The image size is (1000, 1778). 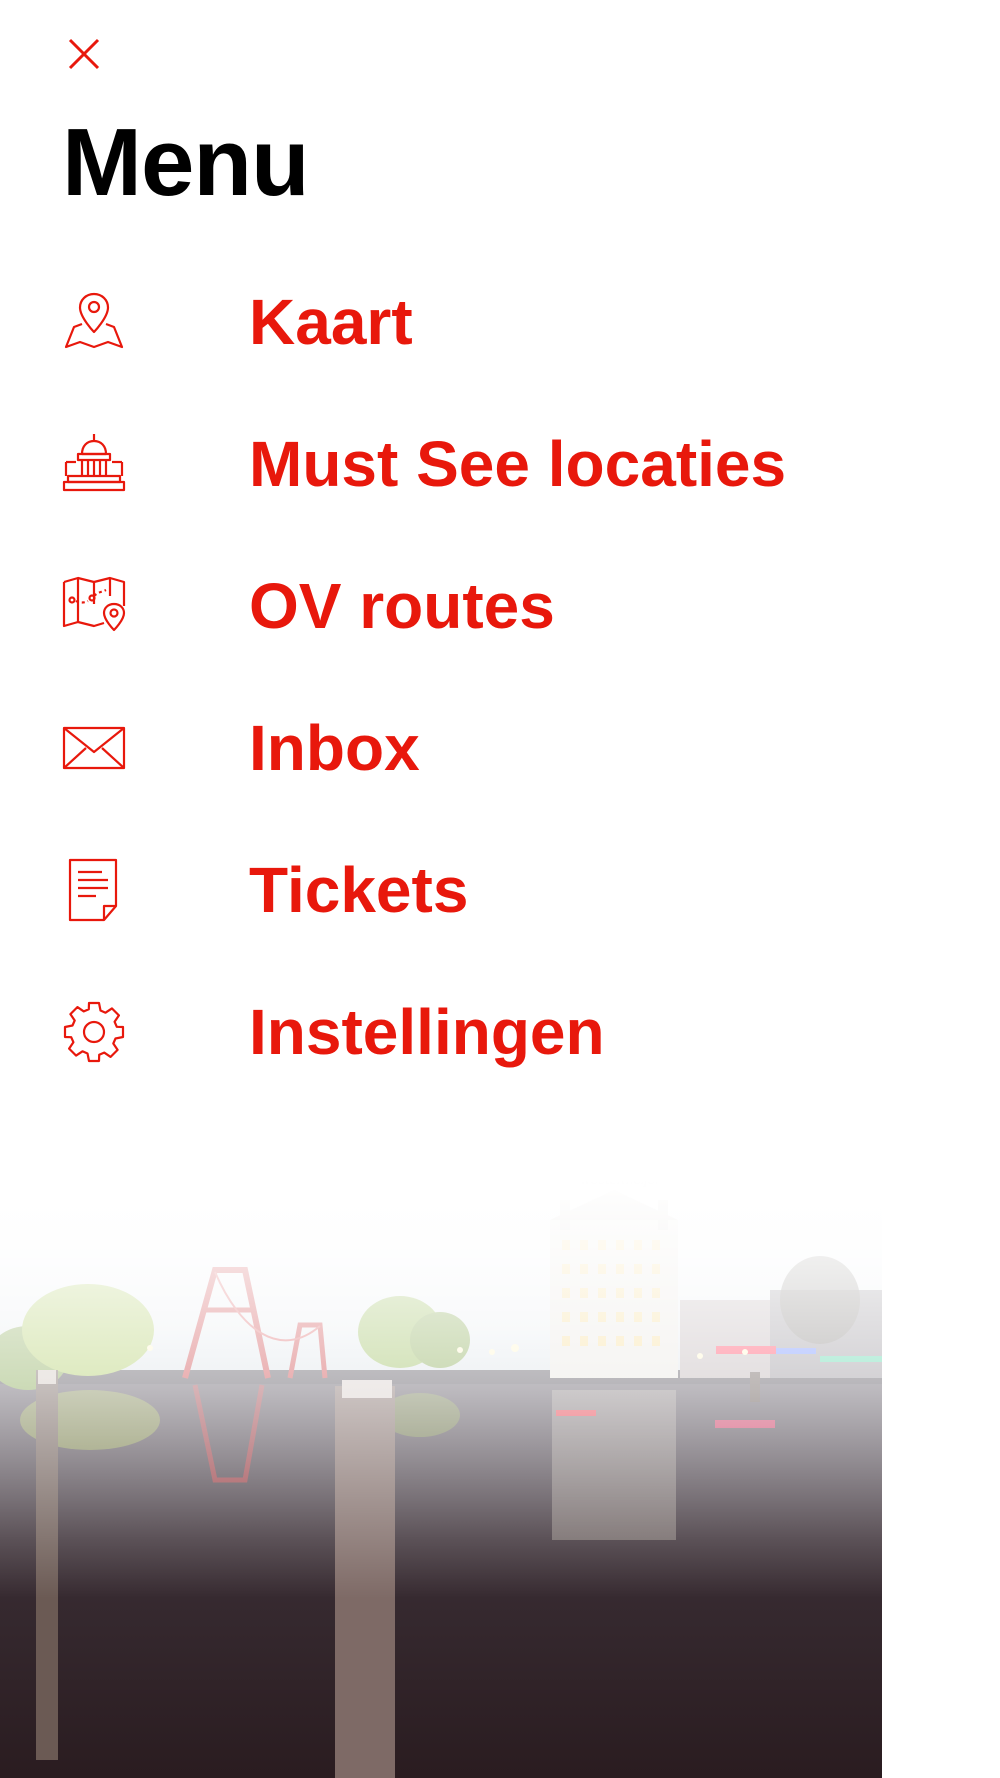 I want to click on envelope-icon, so click(x=94, y=748).